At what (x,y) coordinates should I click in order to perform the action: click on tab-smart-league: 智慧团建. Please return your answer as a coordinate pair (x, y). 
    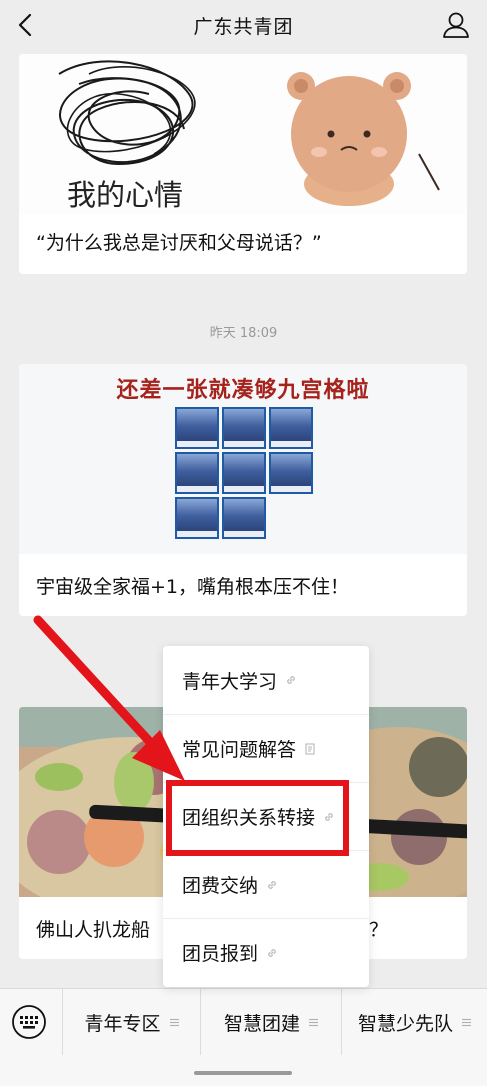
    Looking at the image, I should click on (270, 1022).